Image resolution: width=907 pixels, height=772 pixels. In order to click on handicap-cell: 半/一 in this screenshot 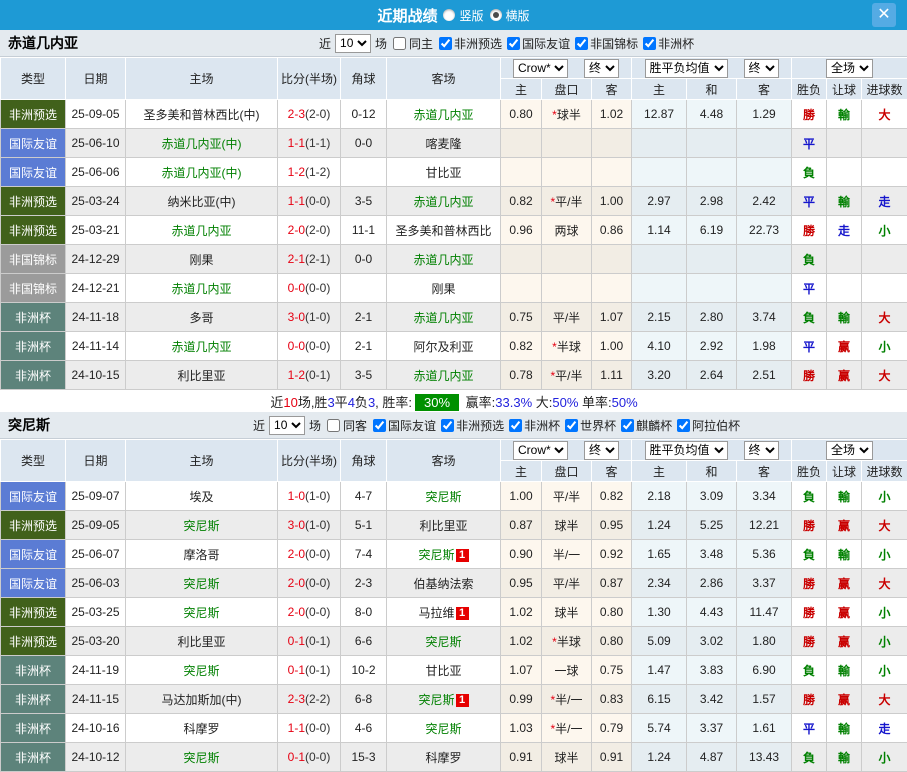, I will do `click(567, 554)`.